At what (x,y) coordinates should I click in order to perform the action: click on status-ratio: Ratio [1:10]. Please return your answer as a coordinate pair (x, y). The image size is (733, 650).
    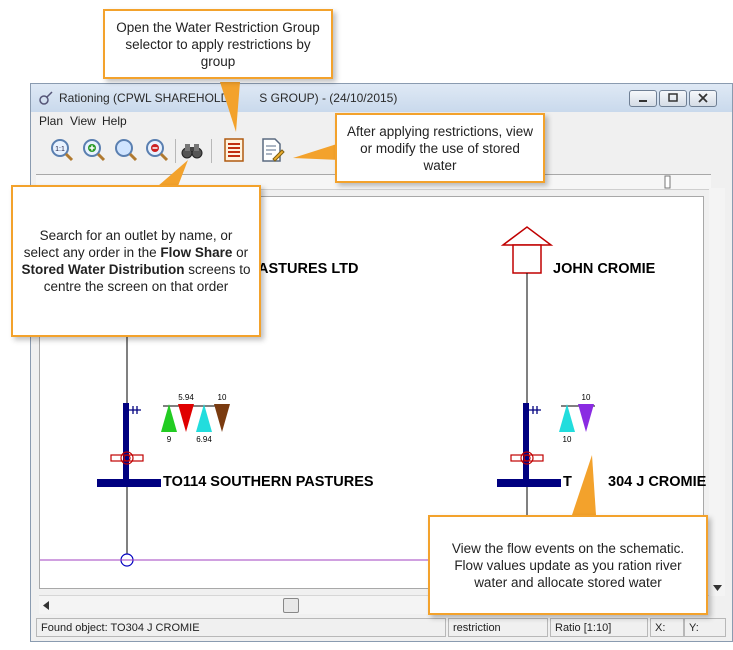
    Looking at the image, I should click on (599, 627).